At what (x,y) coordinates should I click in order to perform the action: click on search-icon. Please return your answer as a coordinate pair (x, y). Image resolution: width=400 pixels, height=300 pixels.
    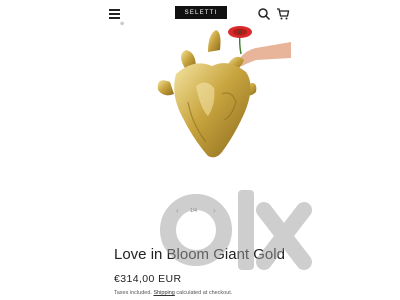
    Looking at the image, I should click on (264, 14).